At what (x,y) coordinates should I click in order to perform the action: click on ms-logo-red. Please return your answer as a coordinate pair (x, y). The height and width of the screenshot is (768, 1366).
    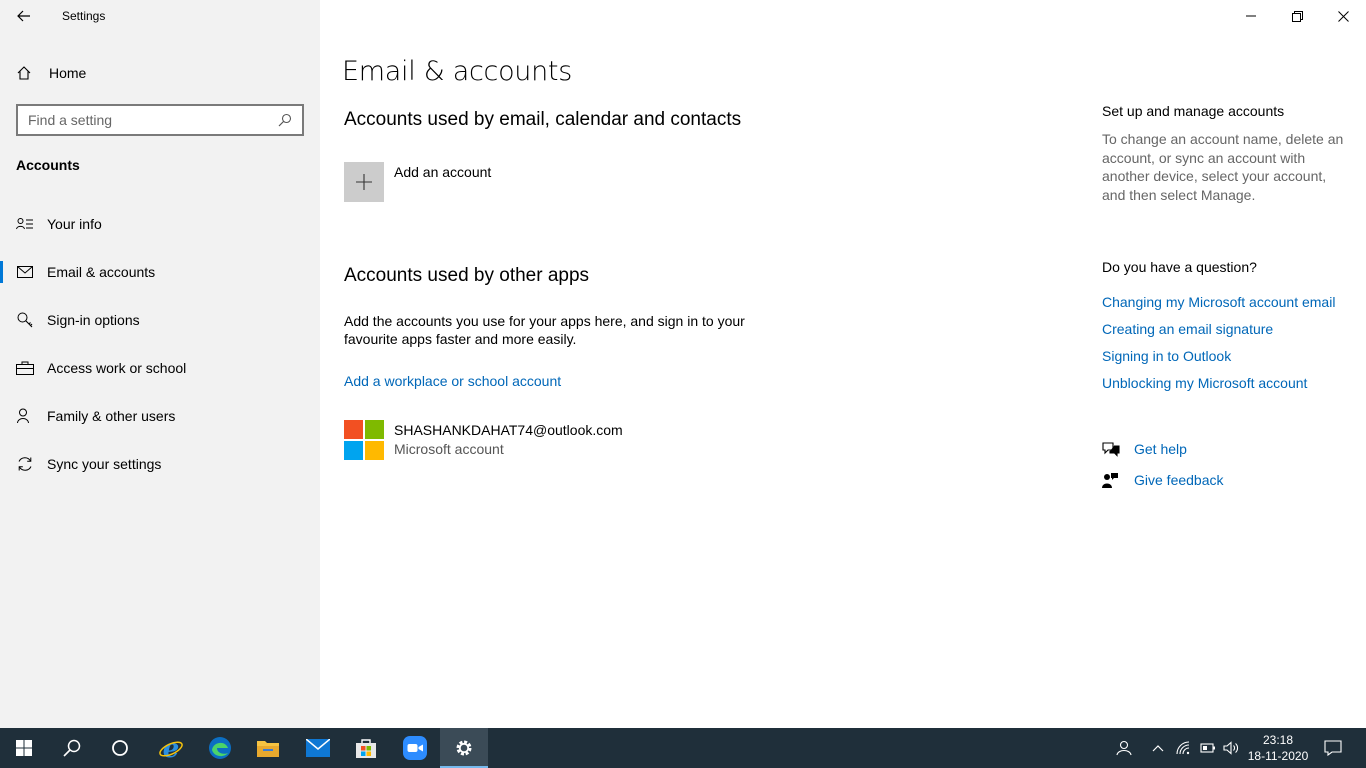
    Looking at the image, I should click on (353, 429).